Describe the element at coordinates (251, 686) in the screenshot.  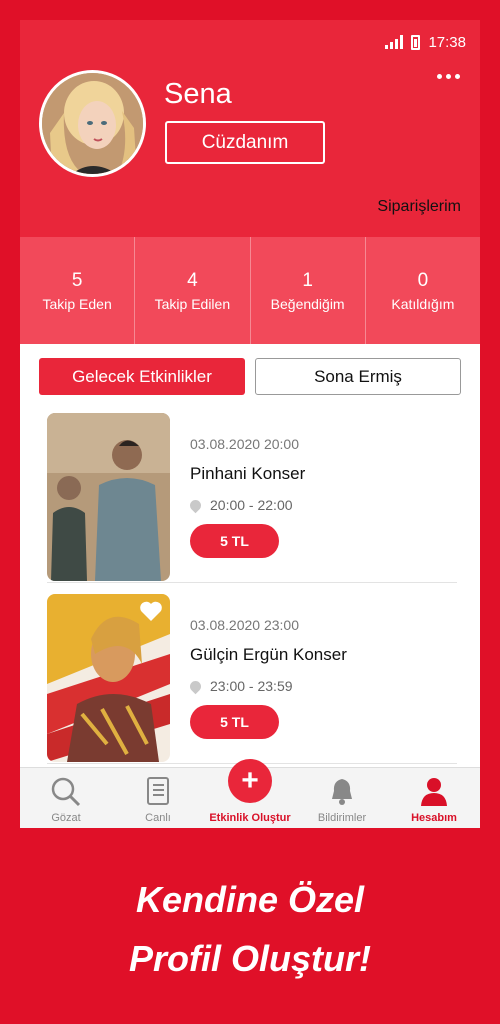
I see `event-time-range: 23:00 - 23:59` at that location.